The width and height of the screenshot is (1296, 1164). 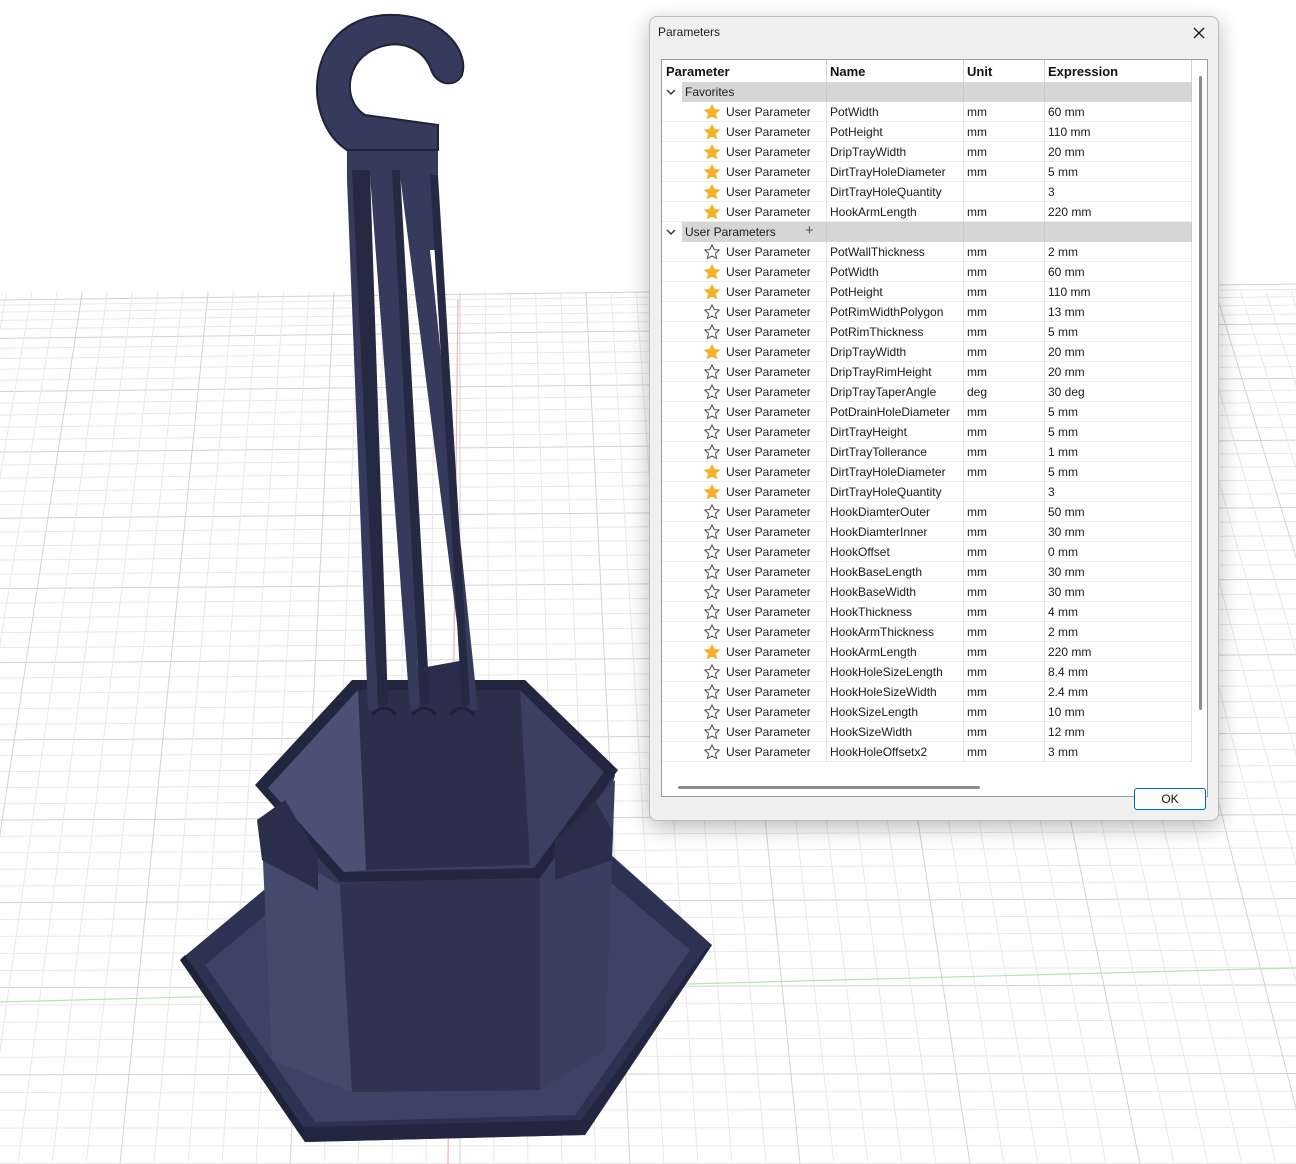 What do you see at coordinates (1063, 452) in the screenshot?
I see `parameter-expression: 1 mm` at bounding box center [1063, 452].